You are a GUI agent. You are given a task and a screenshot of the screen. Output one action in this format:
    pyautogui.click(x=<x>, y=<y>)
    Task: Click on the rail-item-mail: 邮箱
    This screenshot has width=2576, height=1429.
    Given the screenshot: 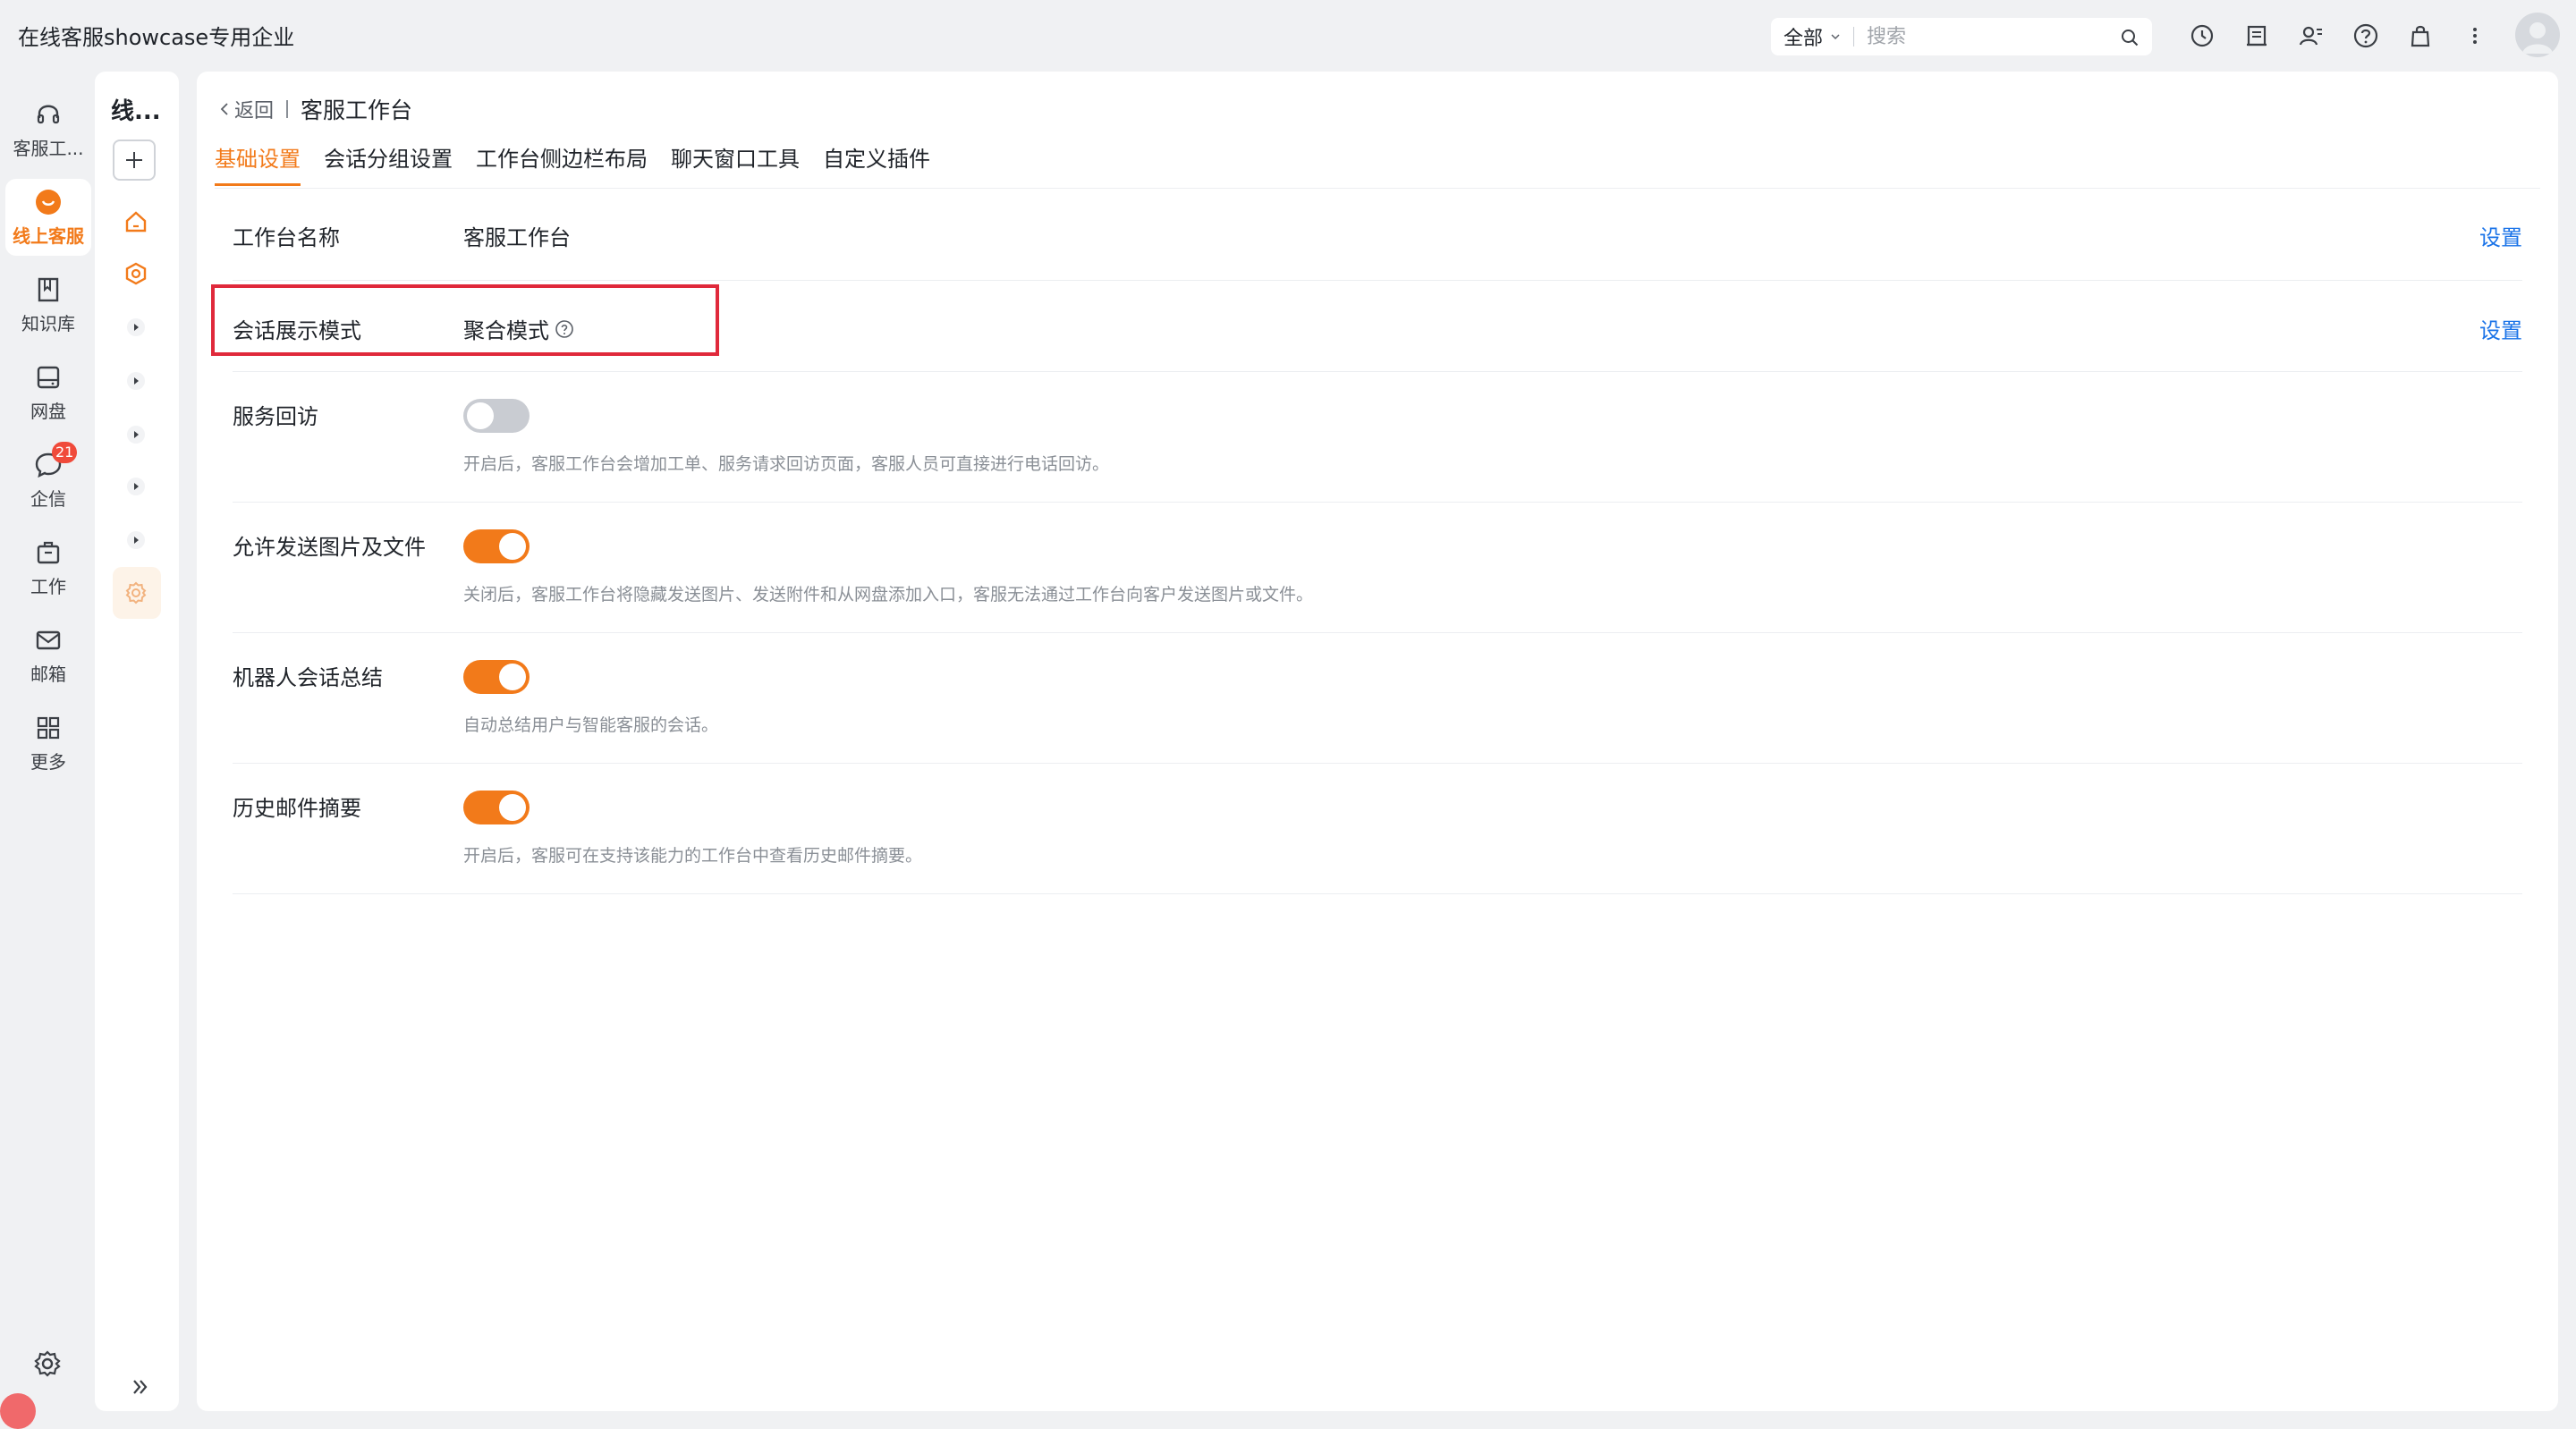 What is the action you would take?
    pyautogui.click(x=48, y=655)
    